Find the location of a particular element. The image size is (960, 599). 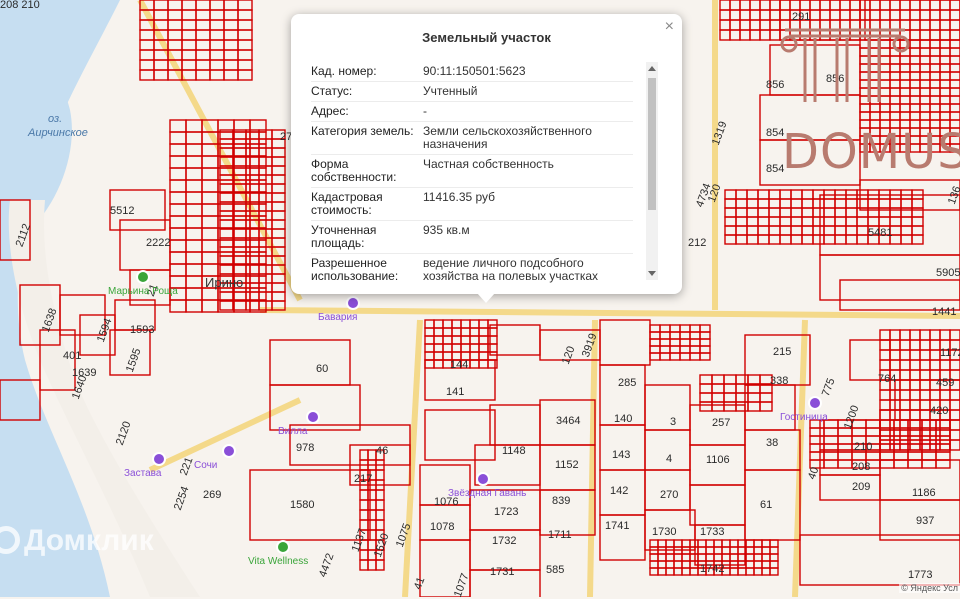

svg-text: Аирчинское is located at coordinates (57, 133).